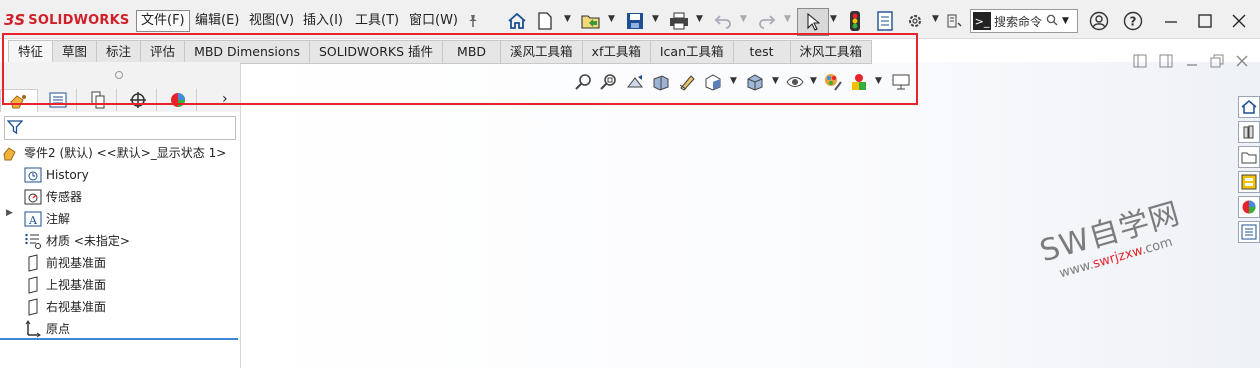 This screenshot has height=368, width=1260. I want to click on task-pane-custom-properties-icon, so click(1249, 232).